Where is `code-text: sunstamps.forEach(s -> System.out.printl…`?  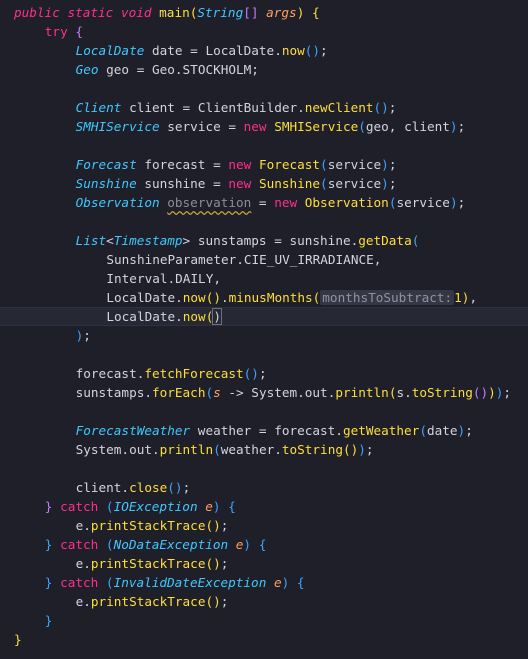
code-text: sunstamps.forEach(s -> System.out.printl… is located at coordinates (293, 392).